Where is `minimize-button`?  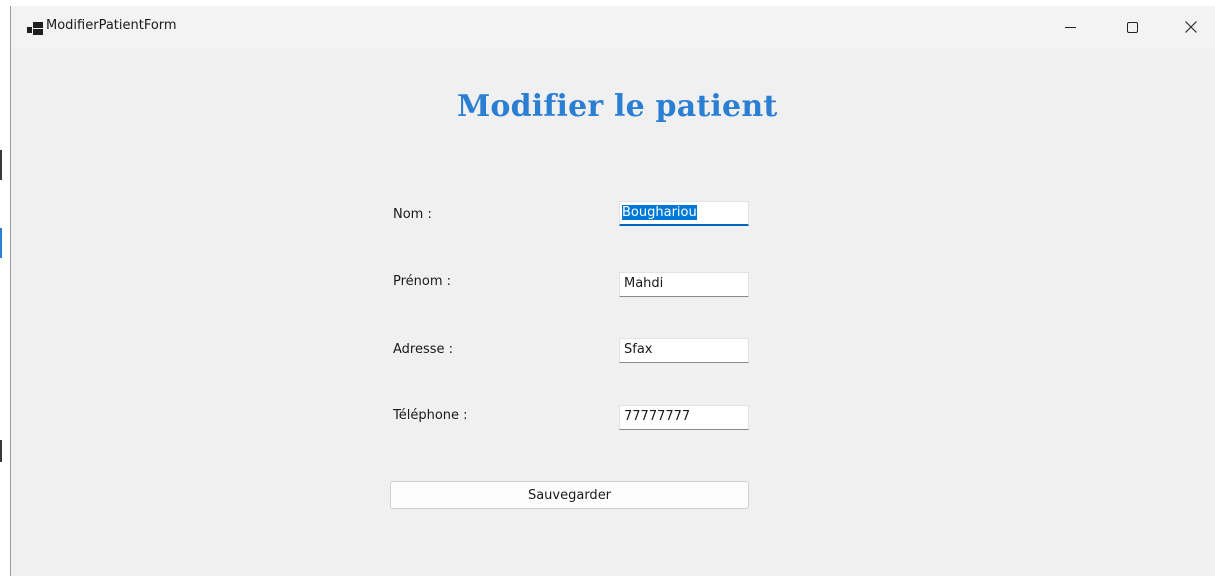 minimize-button is located at coordinates (1070, 27).